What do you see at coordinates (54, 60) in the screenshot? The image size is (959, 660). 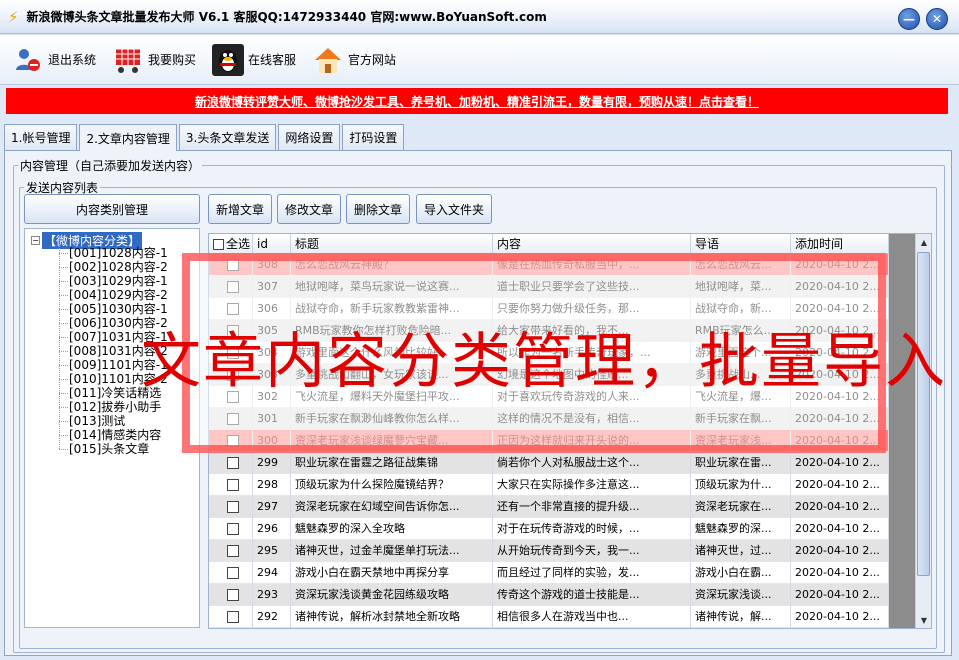 I see `logout-button: 退出系统` at bounding box center [54, 60].